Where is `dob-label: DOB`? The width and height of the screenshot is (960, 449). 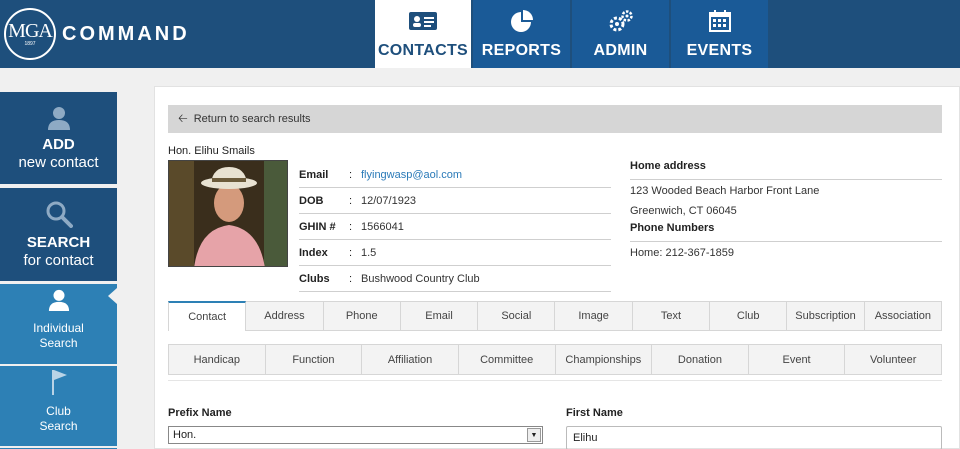
dob-label: DOB is located at coordinates (311, 200).